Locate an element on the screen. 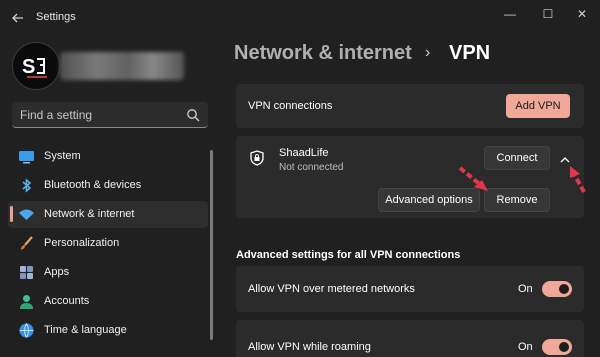  app-title: Settings is located at coordinates (56, 17).